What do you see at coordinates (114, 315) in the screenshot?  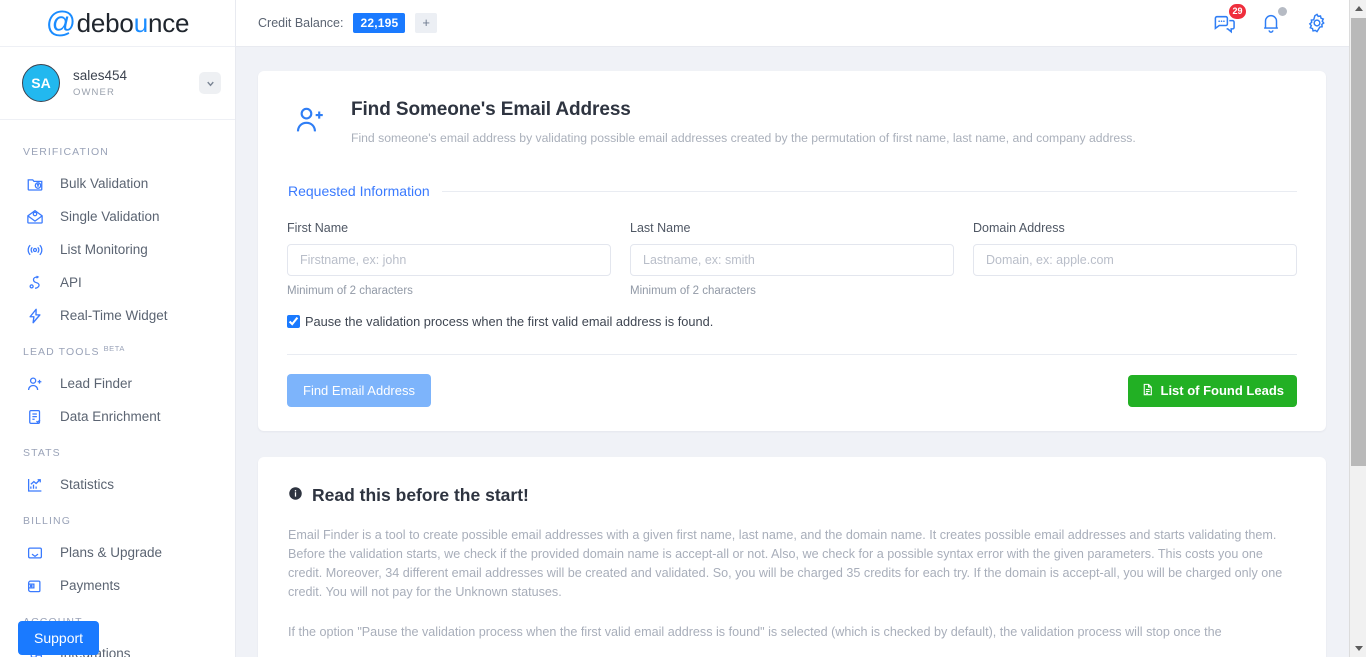 I see `sidebar-item-label: Real-Time Widget` at bounding box center [114, 315].